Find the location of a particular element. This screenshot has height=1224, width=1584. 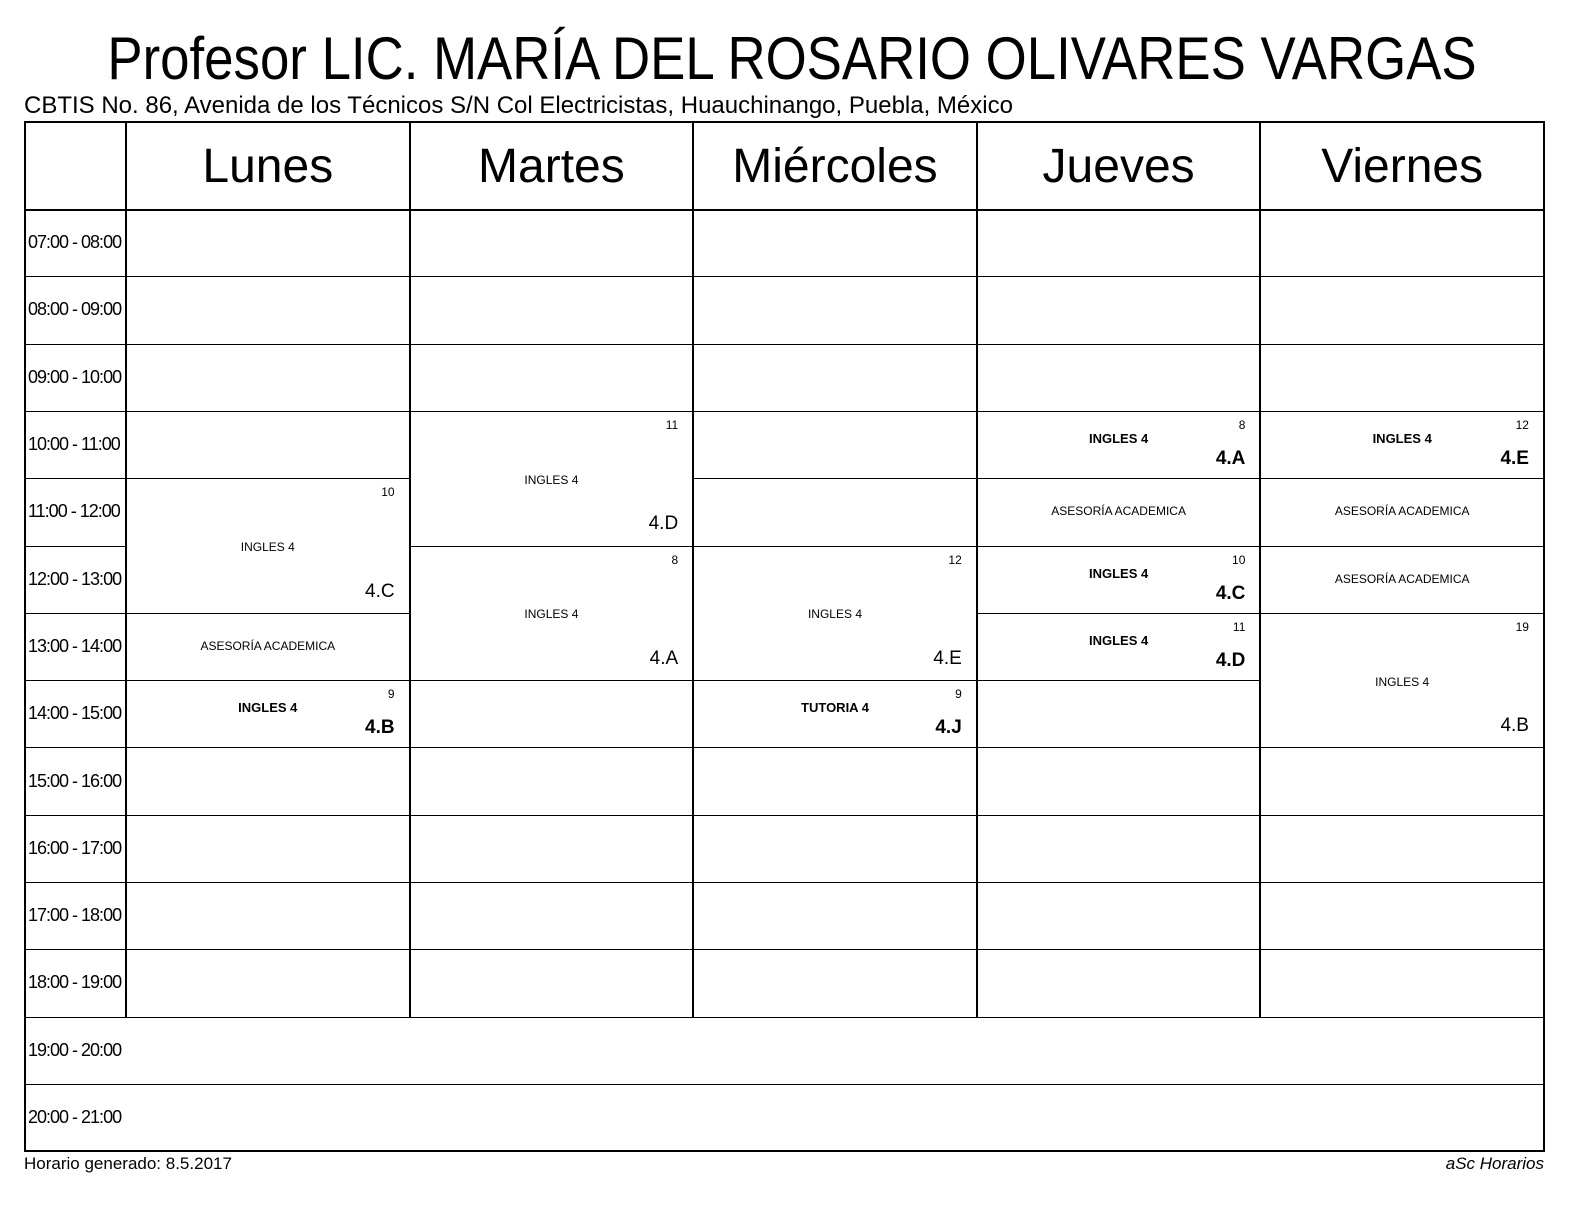

time-slot-label: 16:00 - 17:00 is located at coordinates (75, 847).